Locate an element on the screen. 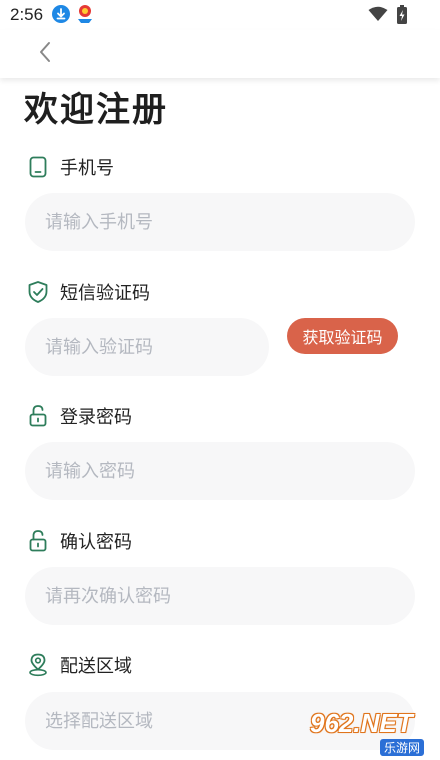  password-label: 登录密码 is located at coordinates (96, 417).